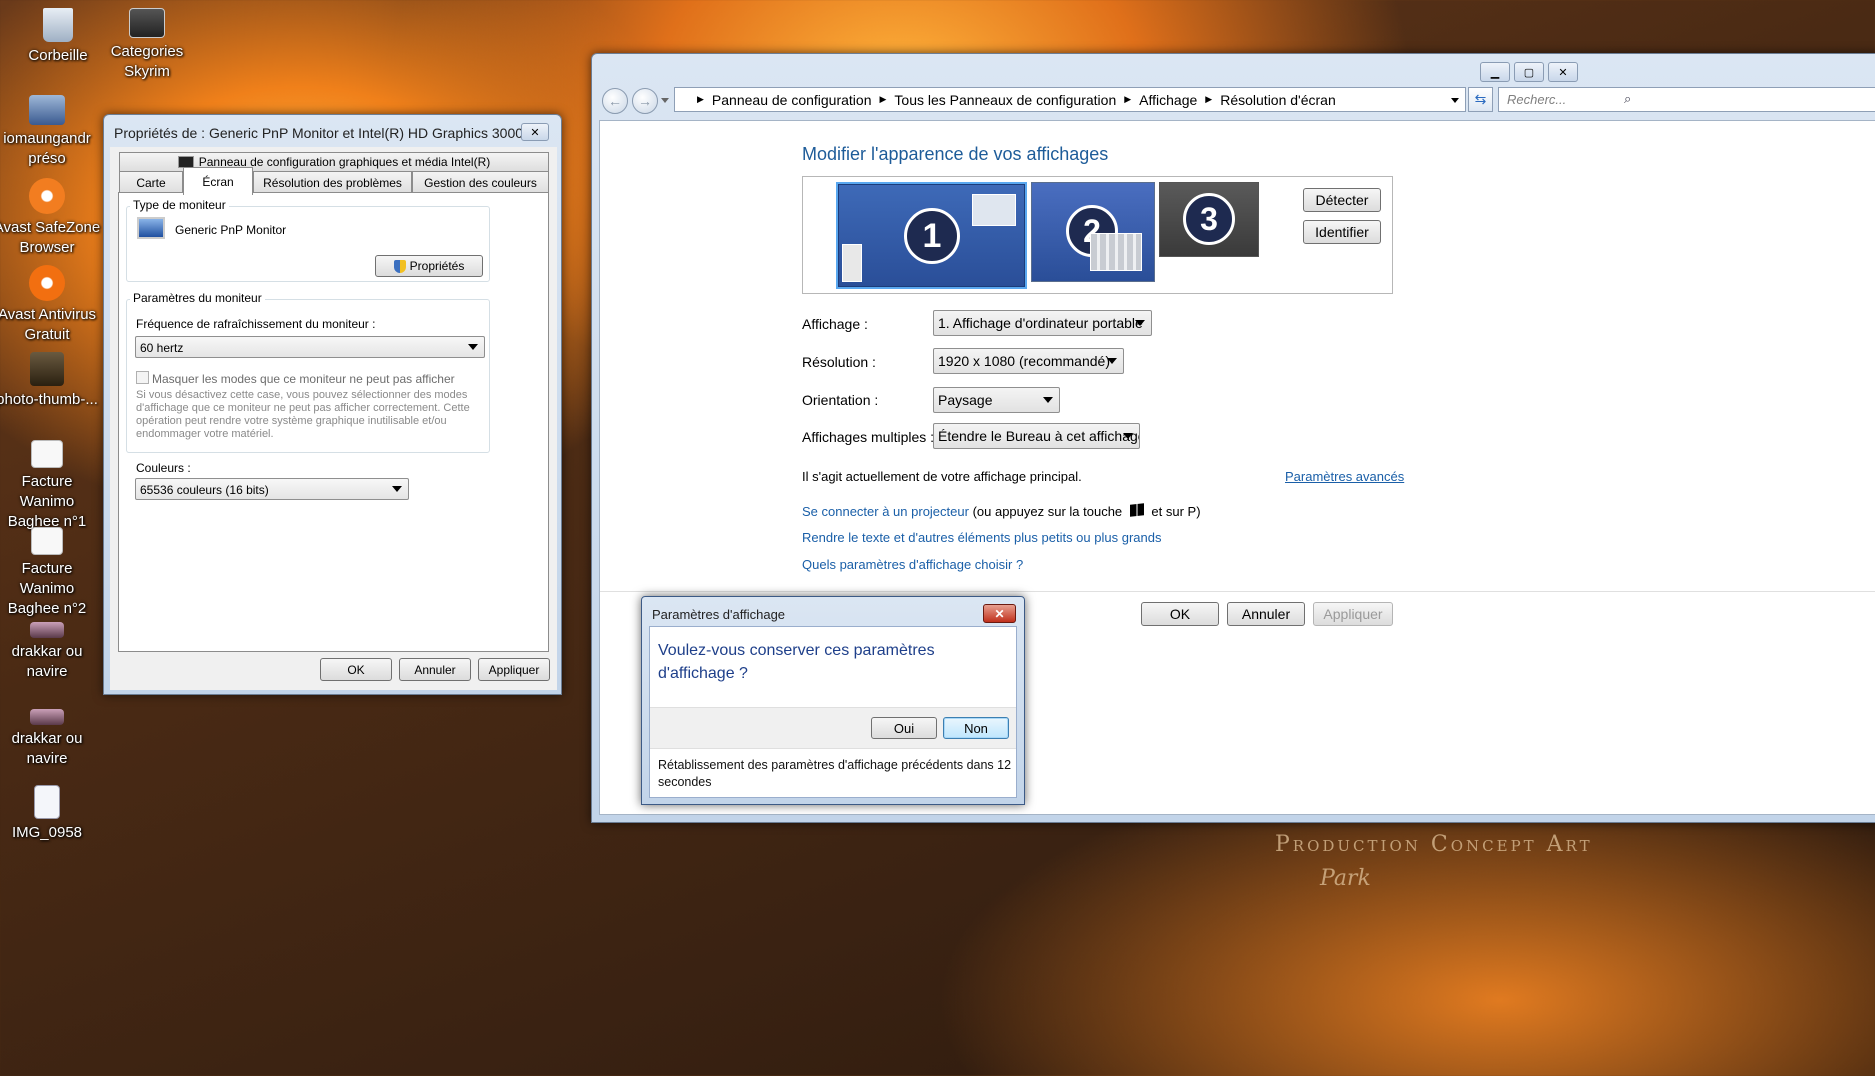 The image size is (1875, 1076). What do you see at coordinates (994, 210) in the screenshot?
I see `window-preview-icon` at bounding box center [994, 210].